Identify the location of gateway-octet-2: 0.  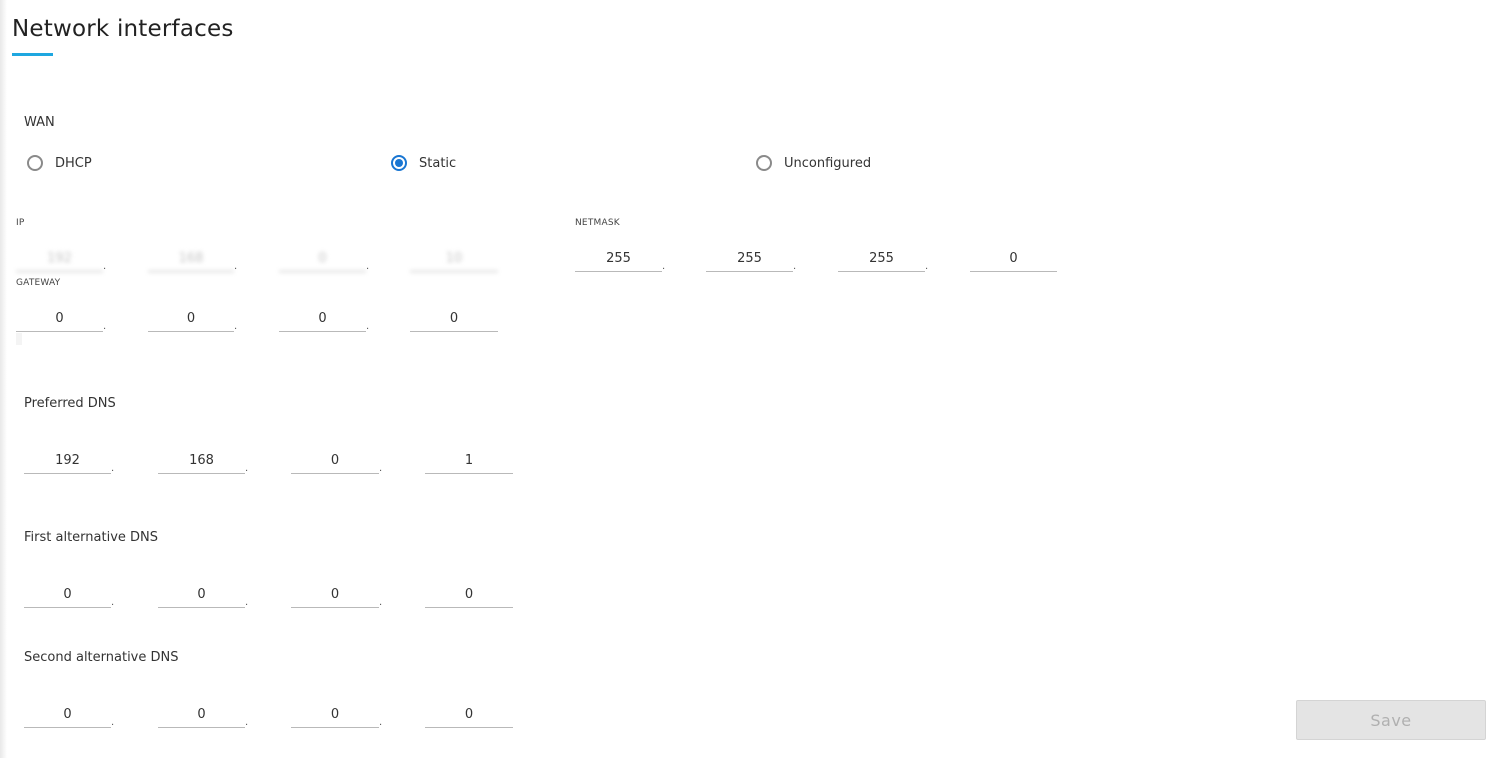
(191, 319).